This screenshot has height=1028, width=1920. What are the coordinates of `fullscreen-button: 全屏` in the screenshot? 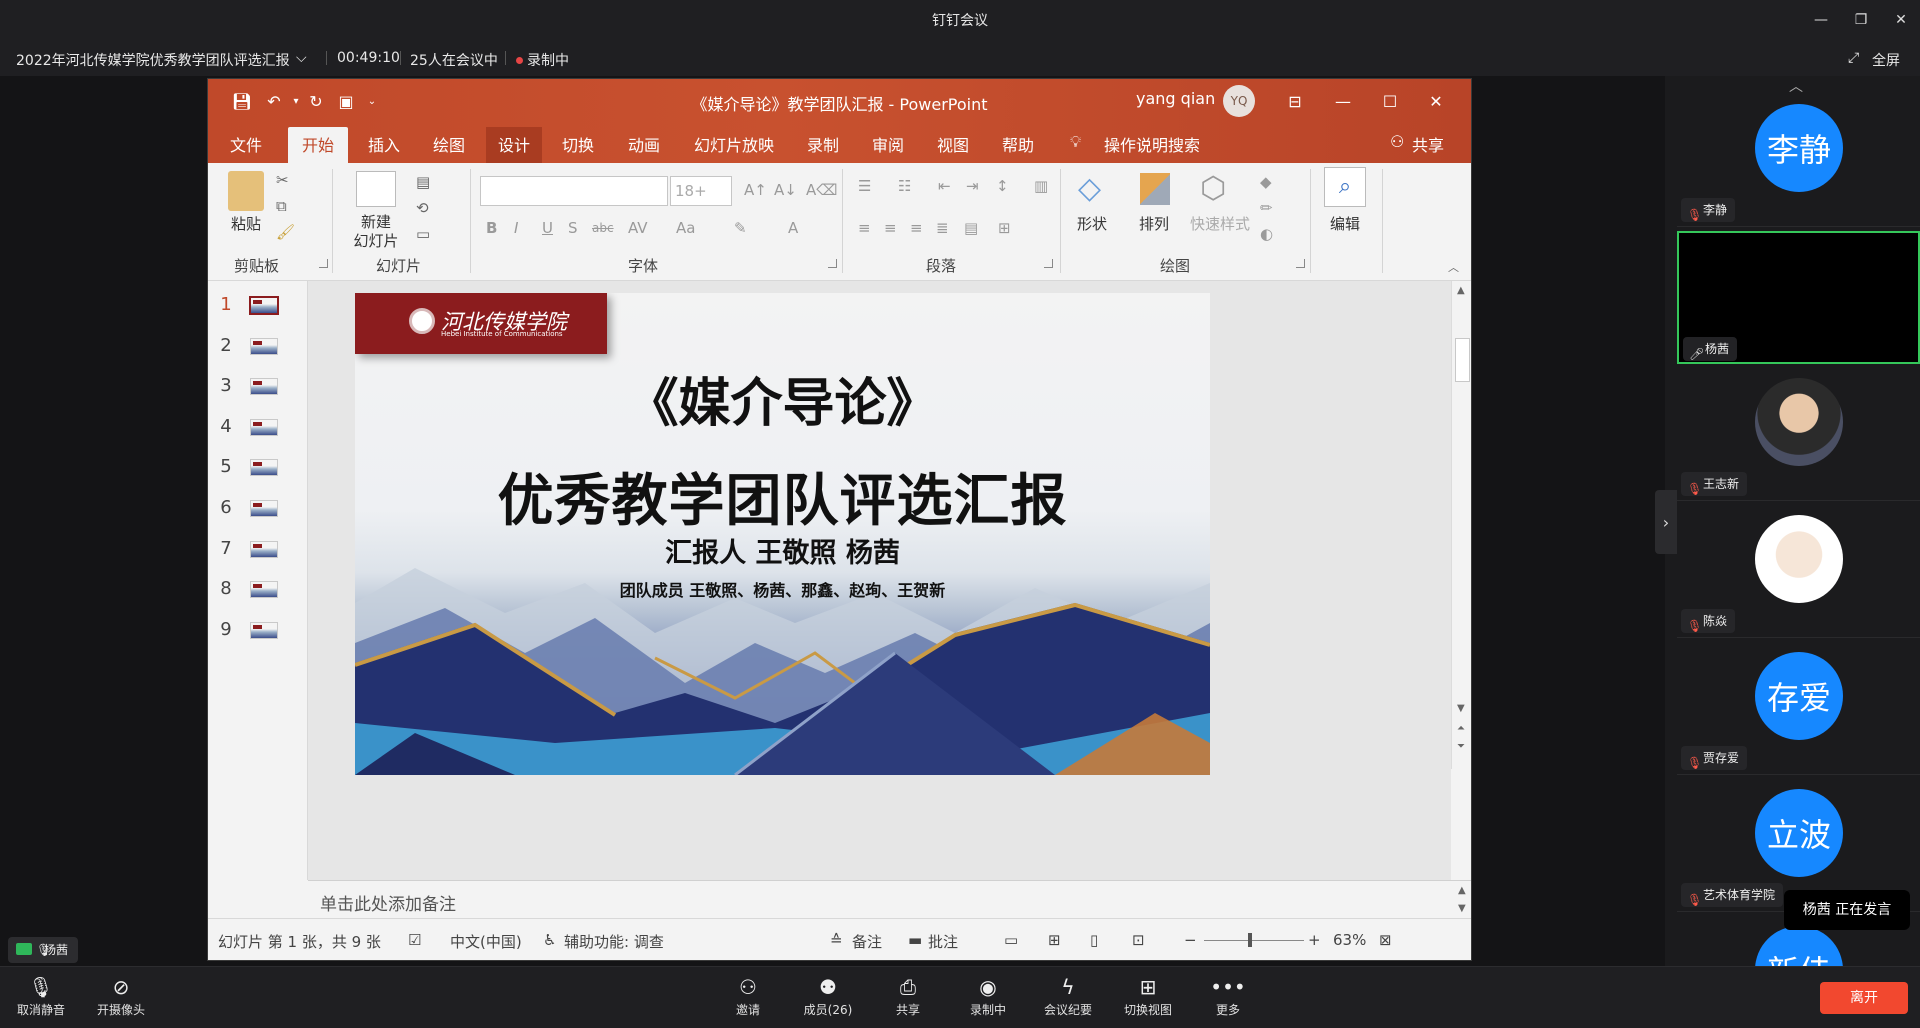 It's located at (1886, 60).